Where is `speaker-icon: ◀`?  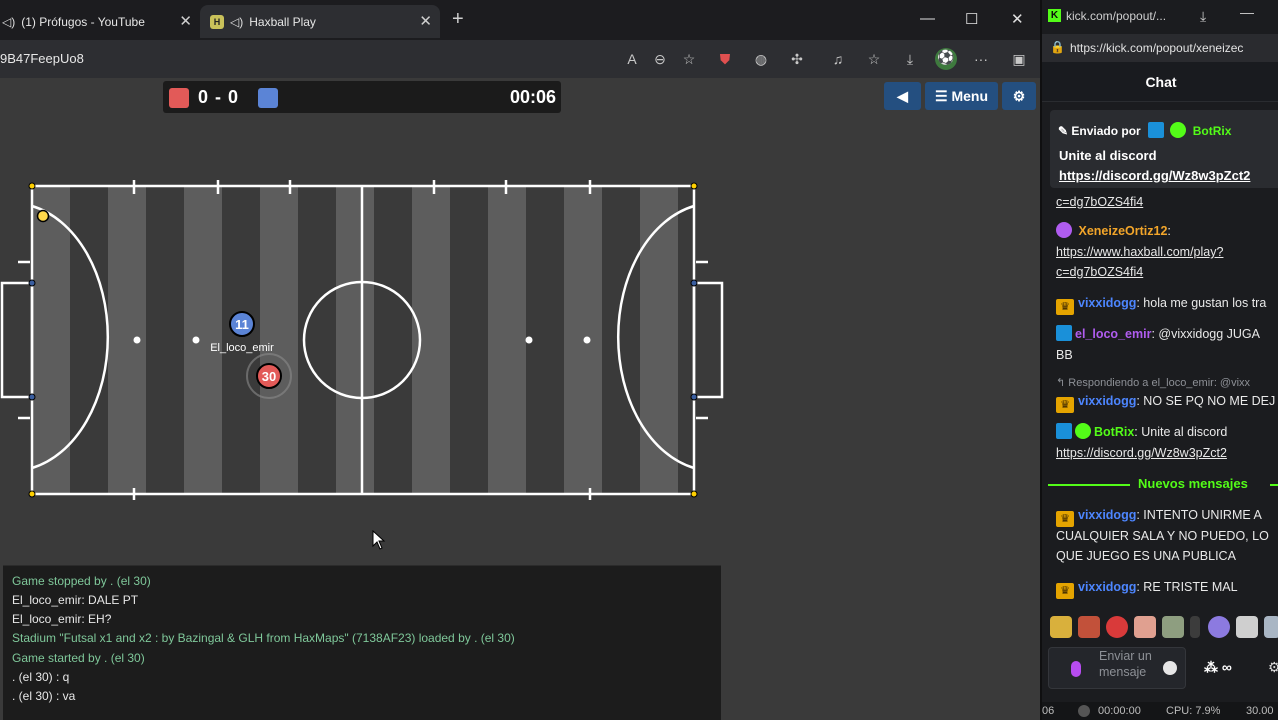
speaker-icon: ◀ is located at coordinates (902, 95).